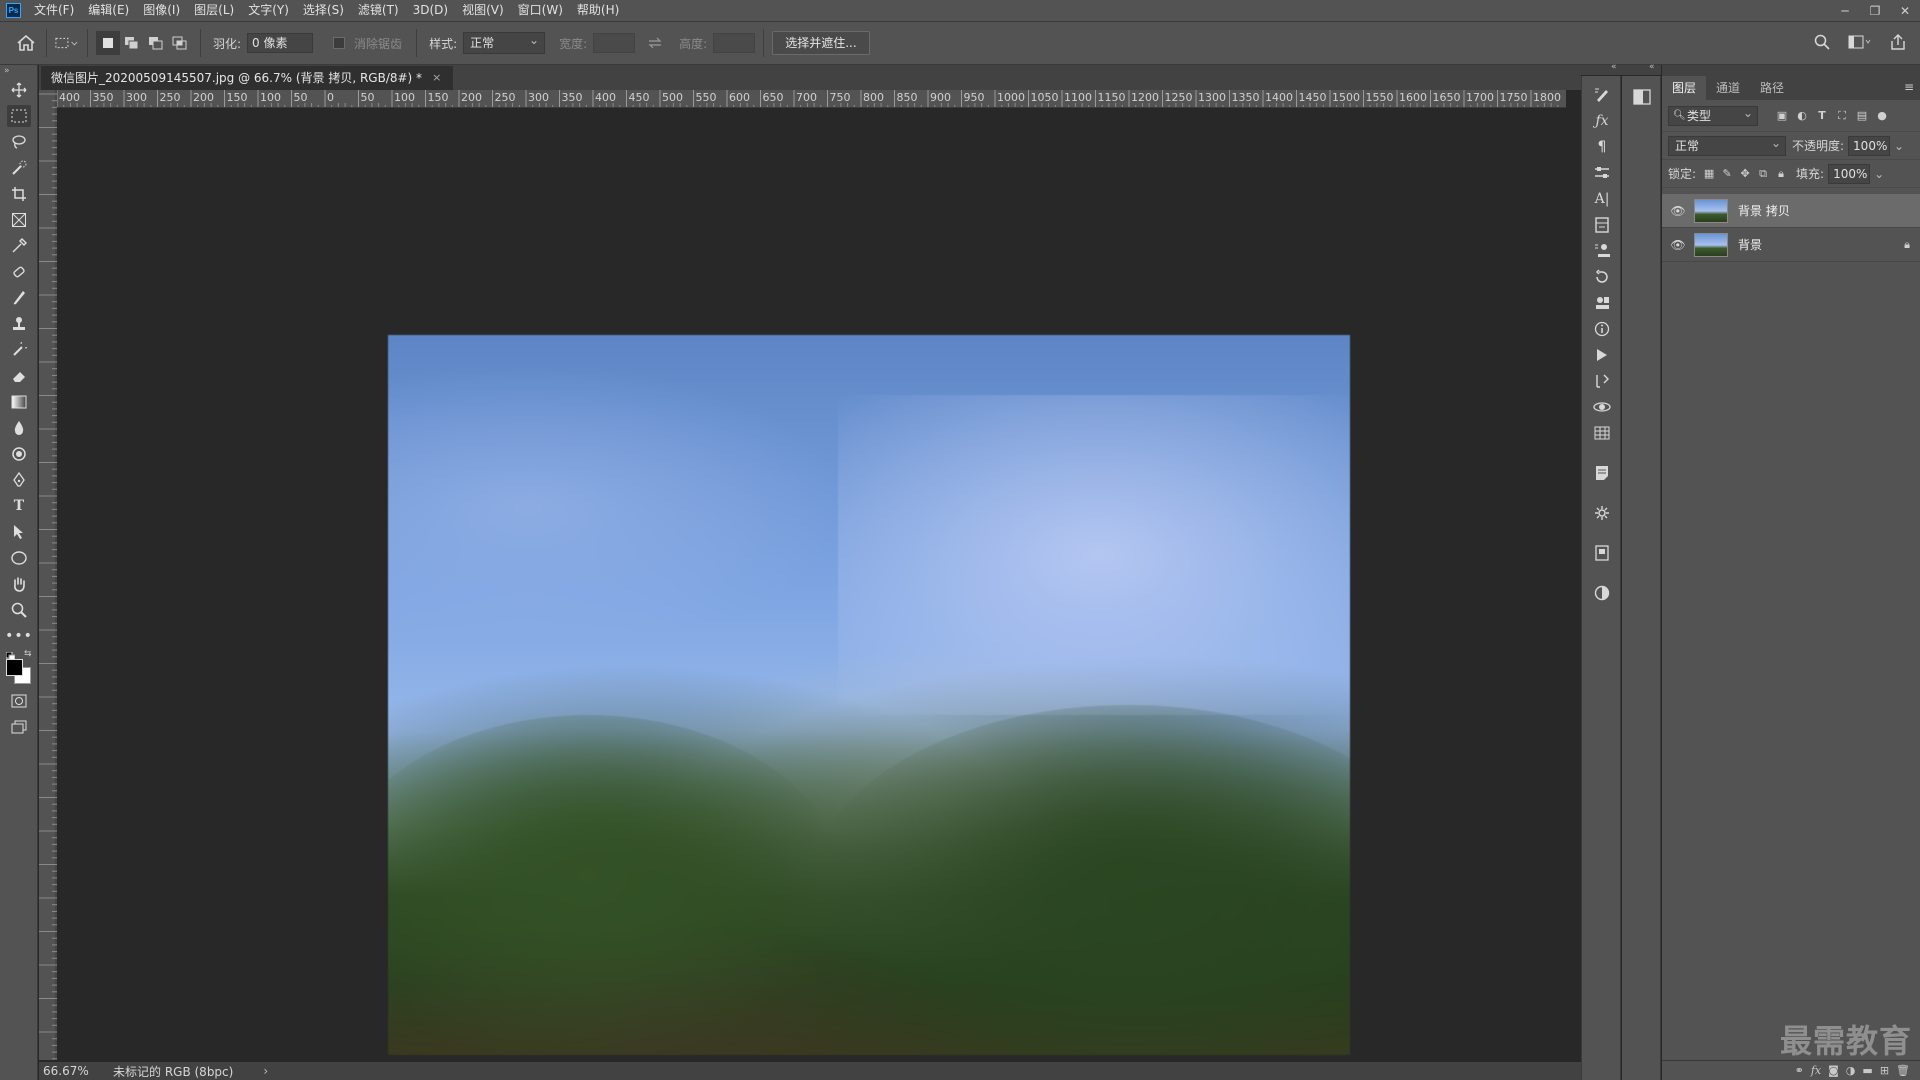  What do you see at coordinates (1875, 10) in the screenshot?
I see `restore-button: ❐` at bounding box center [1875, 10].